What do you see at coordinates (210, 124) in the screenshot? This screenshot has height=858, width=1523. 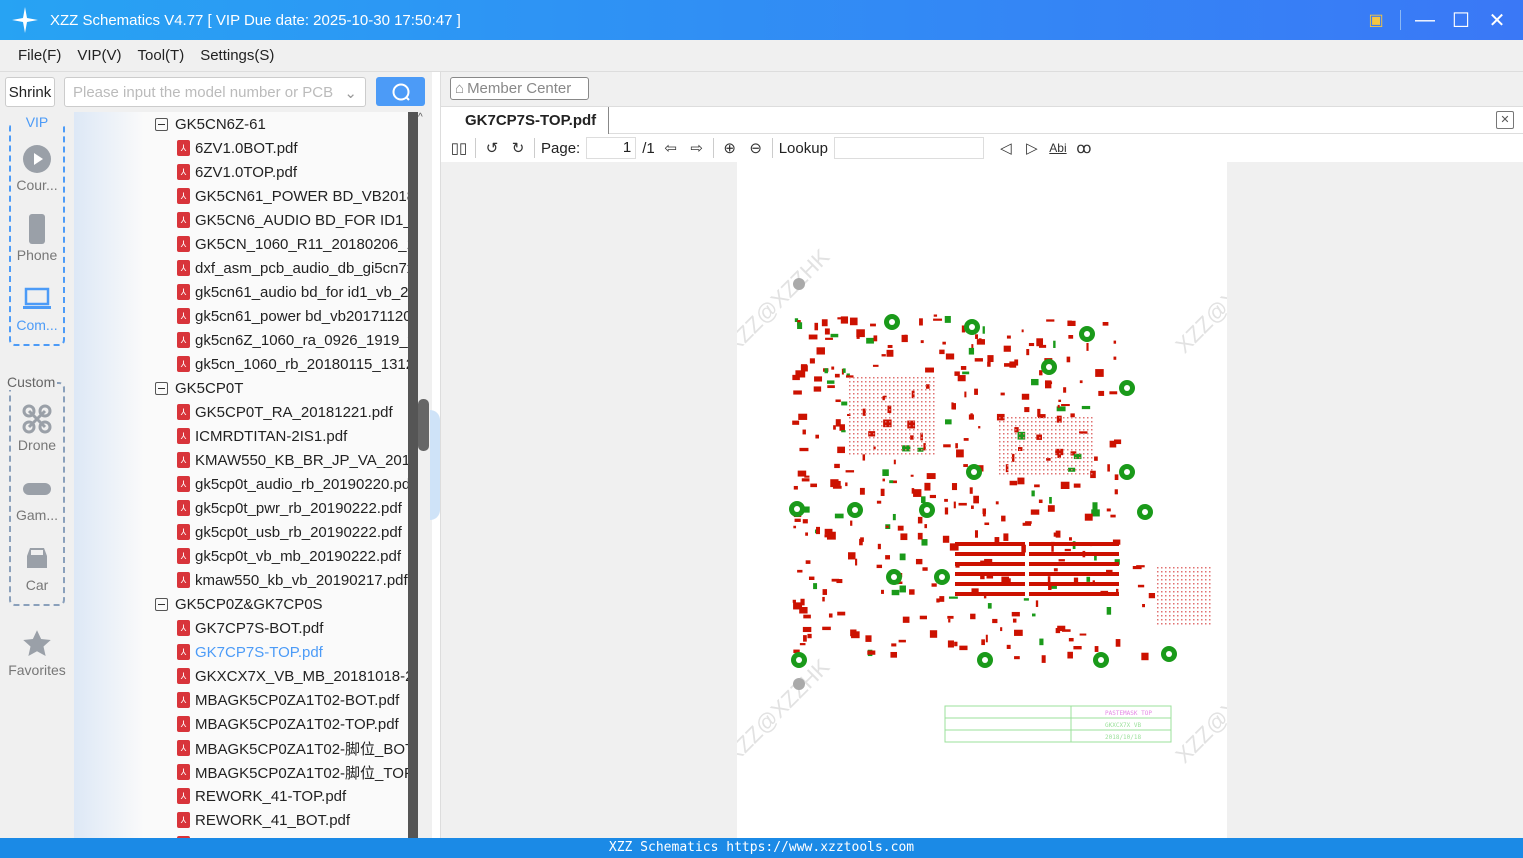 I see `tree-group: GK5CN6Z-61` at bounding box center [210, 124].